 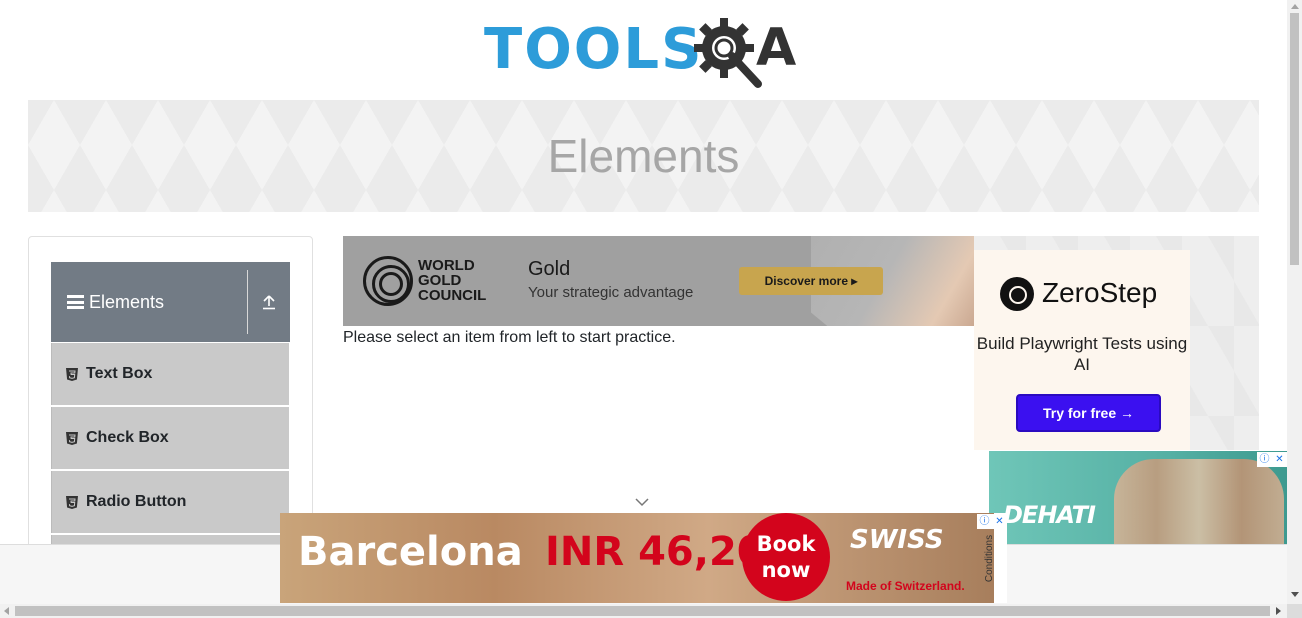 I want to click on scroll-down-icon, so click(x=1295, y=594).